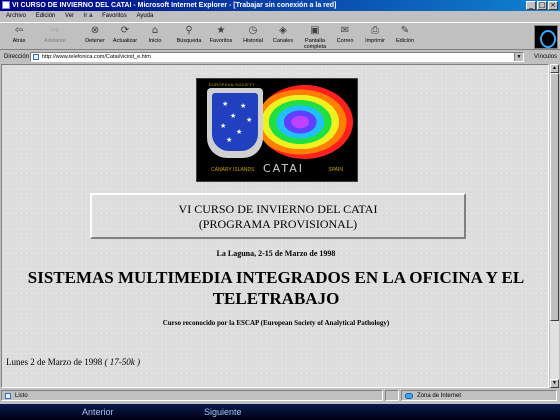 The height and width of the screenshot is (420, 560). I want to click on previous-button: Anterior, so click(98, 412).